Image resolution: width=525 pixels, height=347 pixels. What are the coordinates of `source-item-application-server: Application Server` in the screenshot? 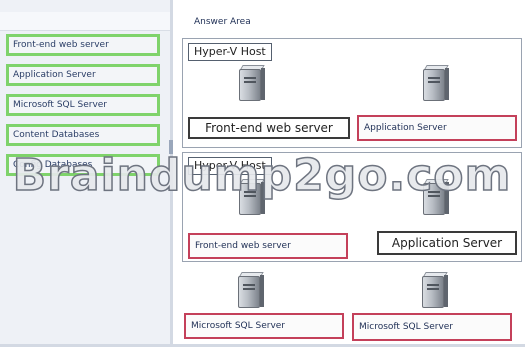 It's located at (83, 75).